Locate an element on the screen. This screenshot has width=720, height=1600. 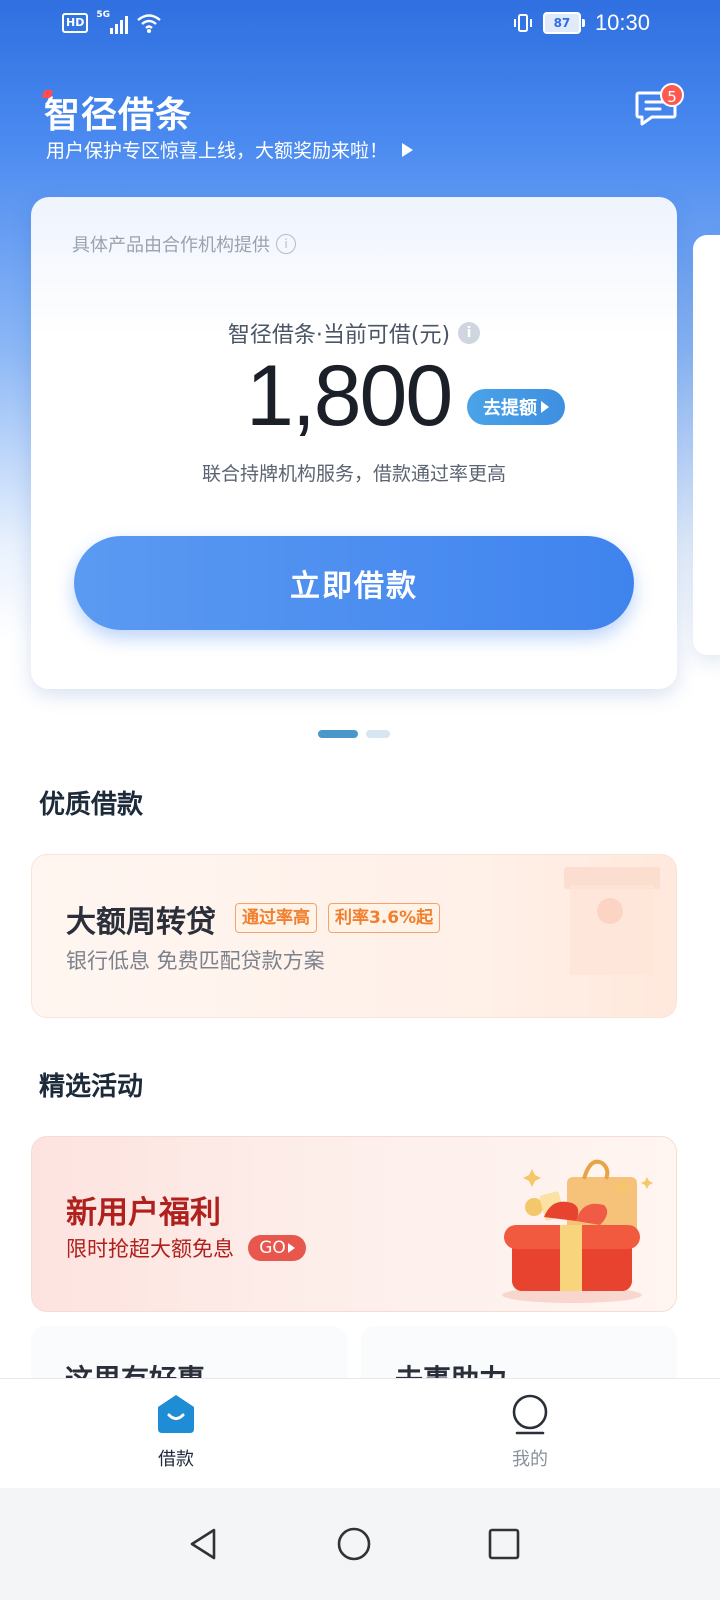
loan-product-card: 大额周转贷 通过率高 利率3.6%起 银行低息 免费匹配贷款方案 is located at coordinates (354, 936).